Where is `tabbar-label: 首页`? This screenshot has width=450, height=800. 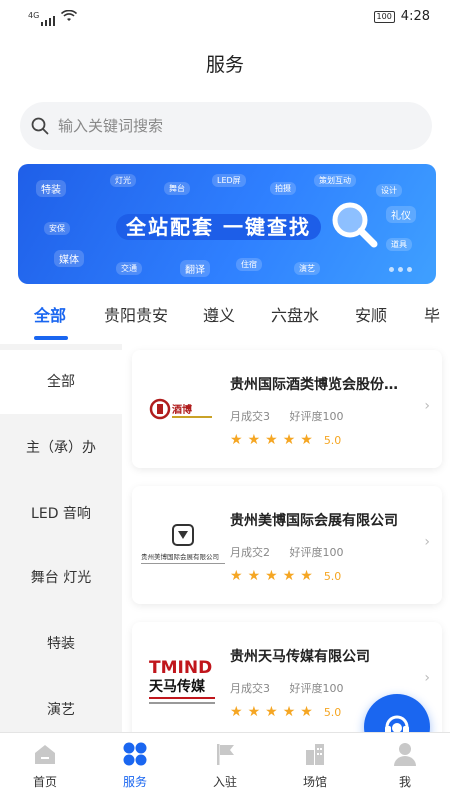 tabbar-label: 首页 is located at coordinates (44, 782).